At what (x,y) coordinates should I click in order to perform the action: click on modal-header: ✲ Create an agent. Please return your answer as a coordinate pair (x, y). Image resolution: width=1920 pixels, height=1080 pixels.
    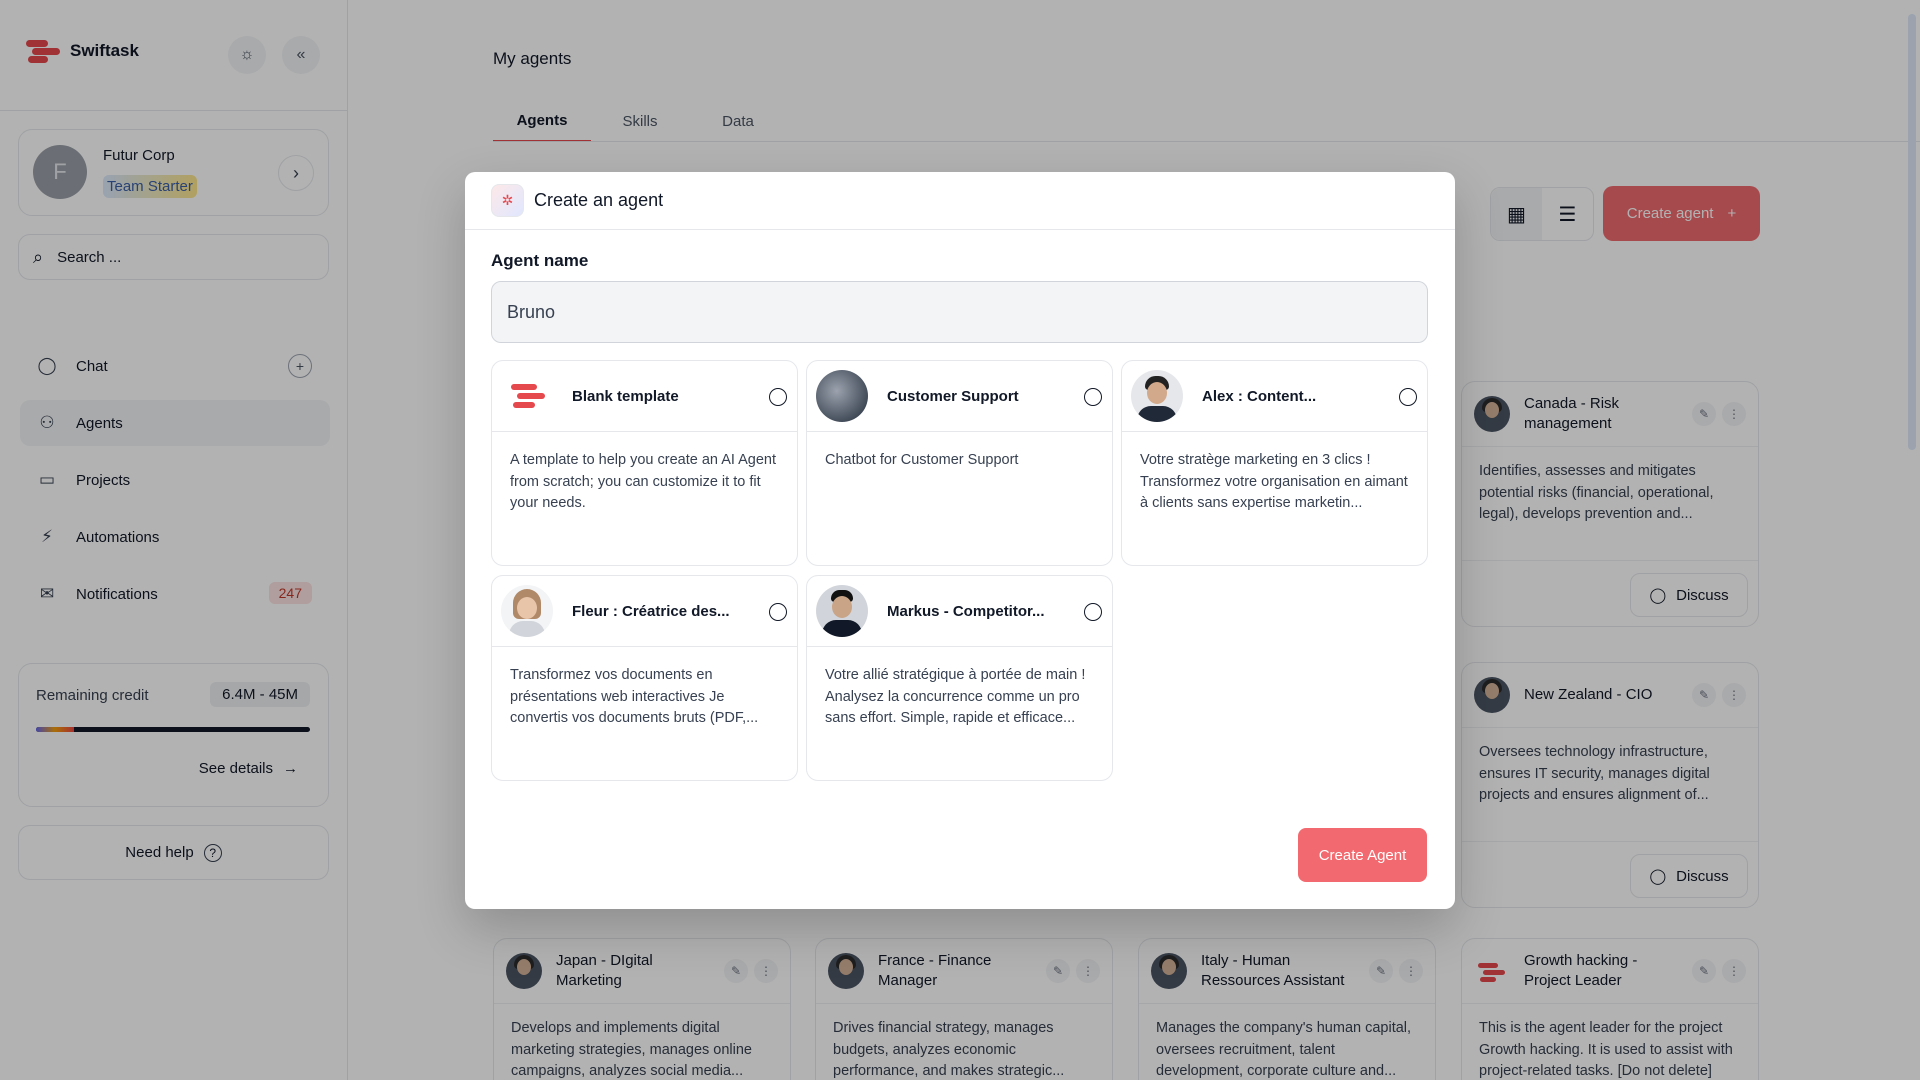
    Looking at the image, I should click on (960, 201).